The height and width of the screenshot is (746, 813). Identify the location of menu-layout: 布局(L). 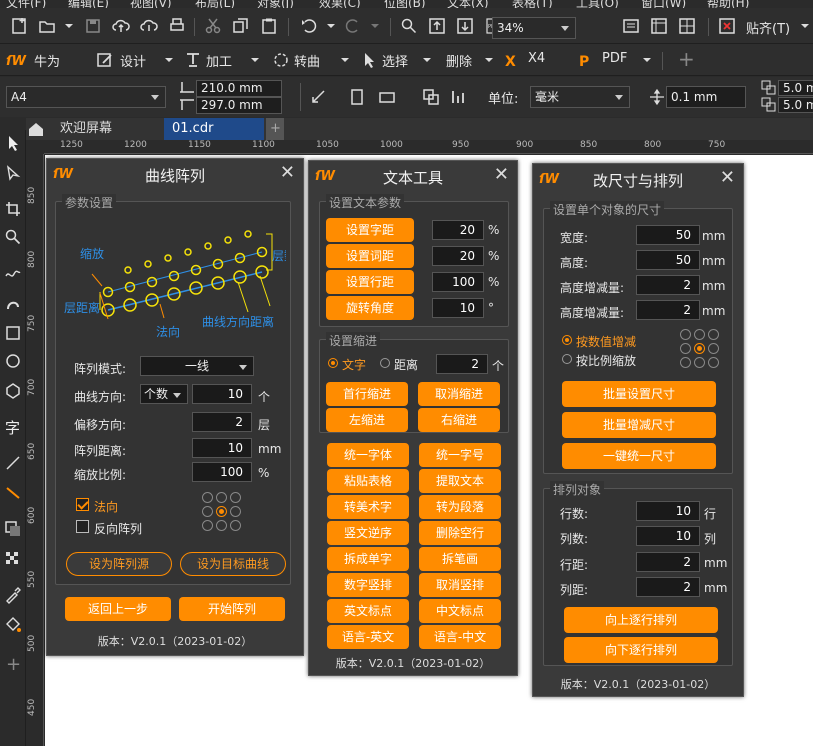
(215, 4).